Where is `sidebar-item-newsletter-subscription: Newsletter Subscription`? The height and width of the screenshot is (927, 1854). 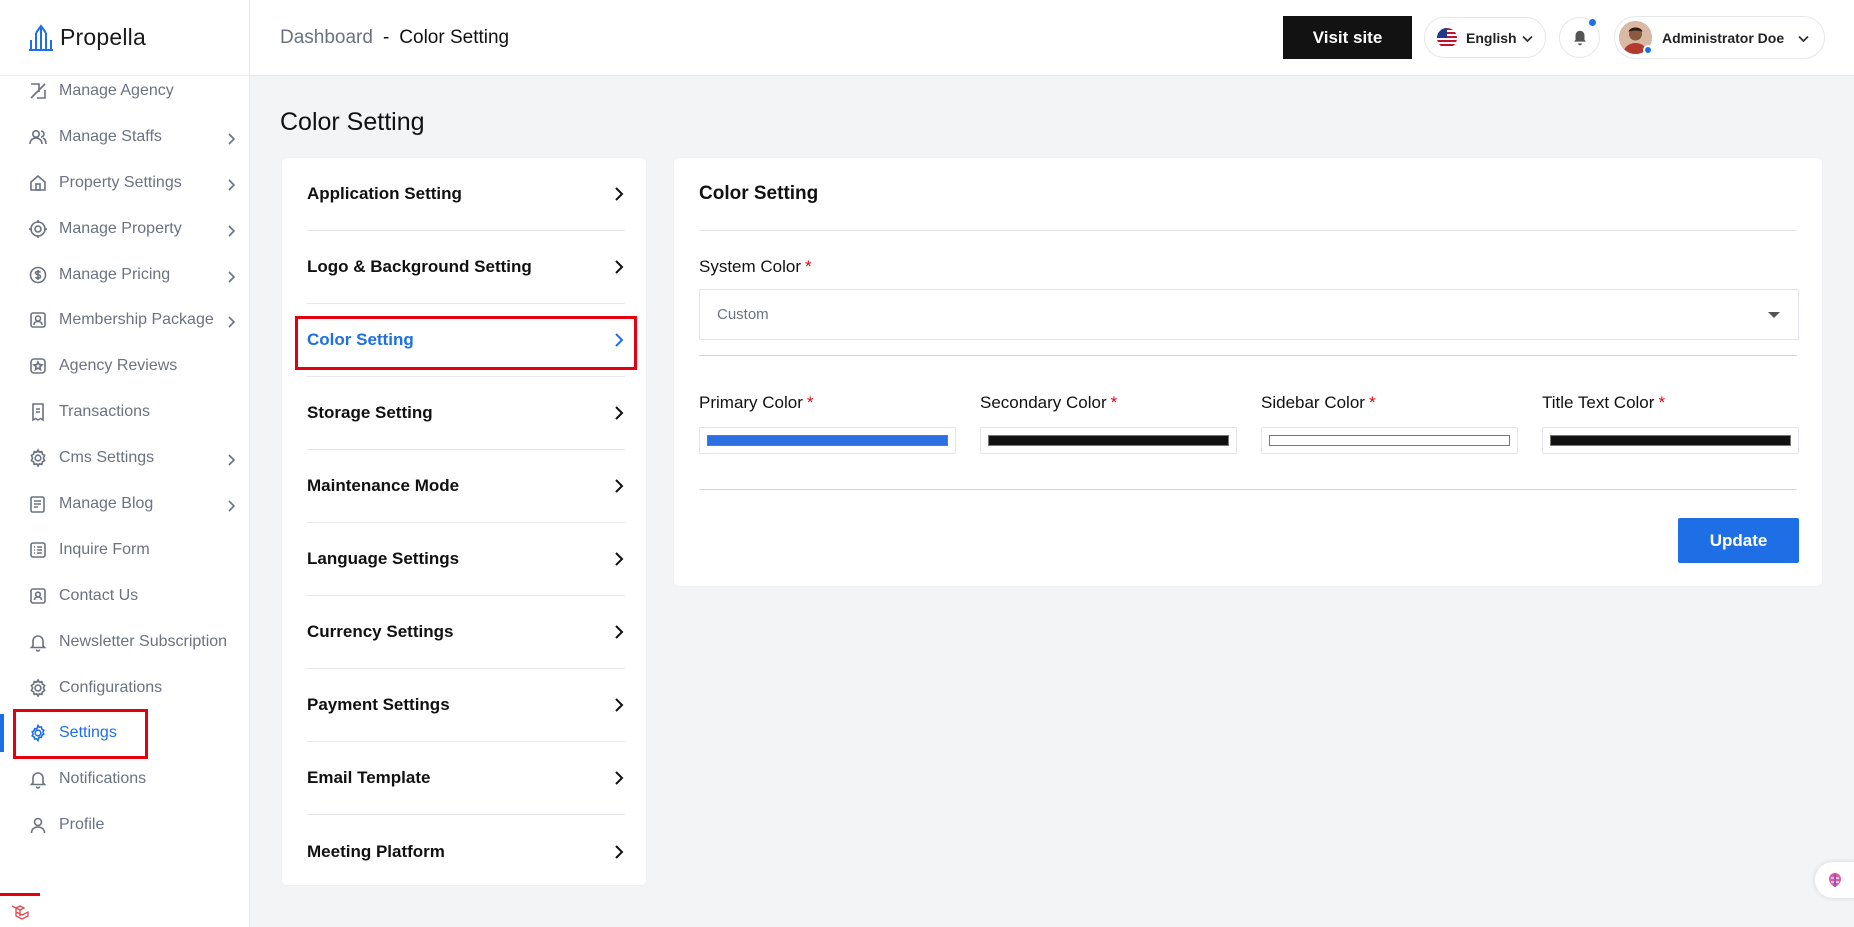
sidebar-item-newsletter-subscription: Newsletter Subscription is located at coordinates (125, 642).